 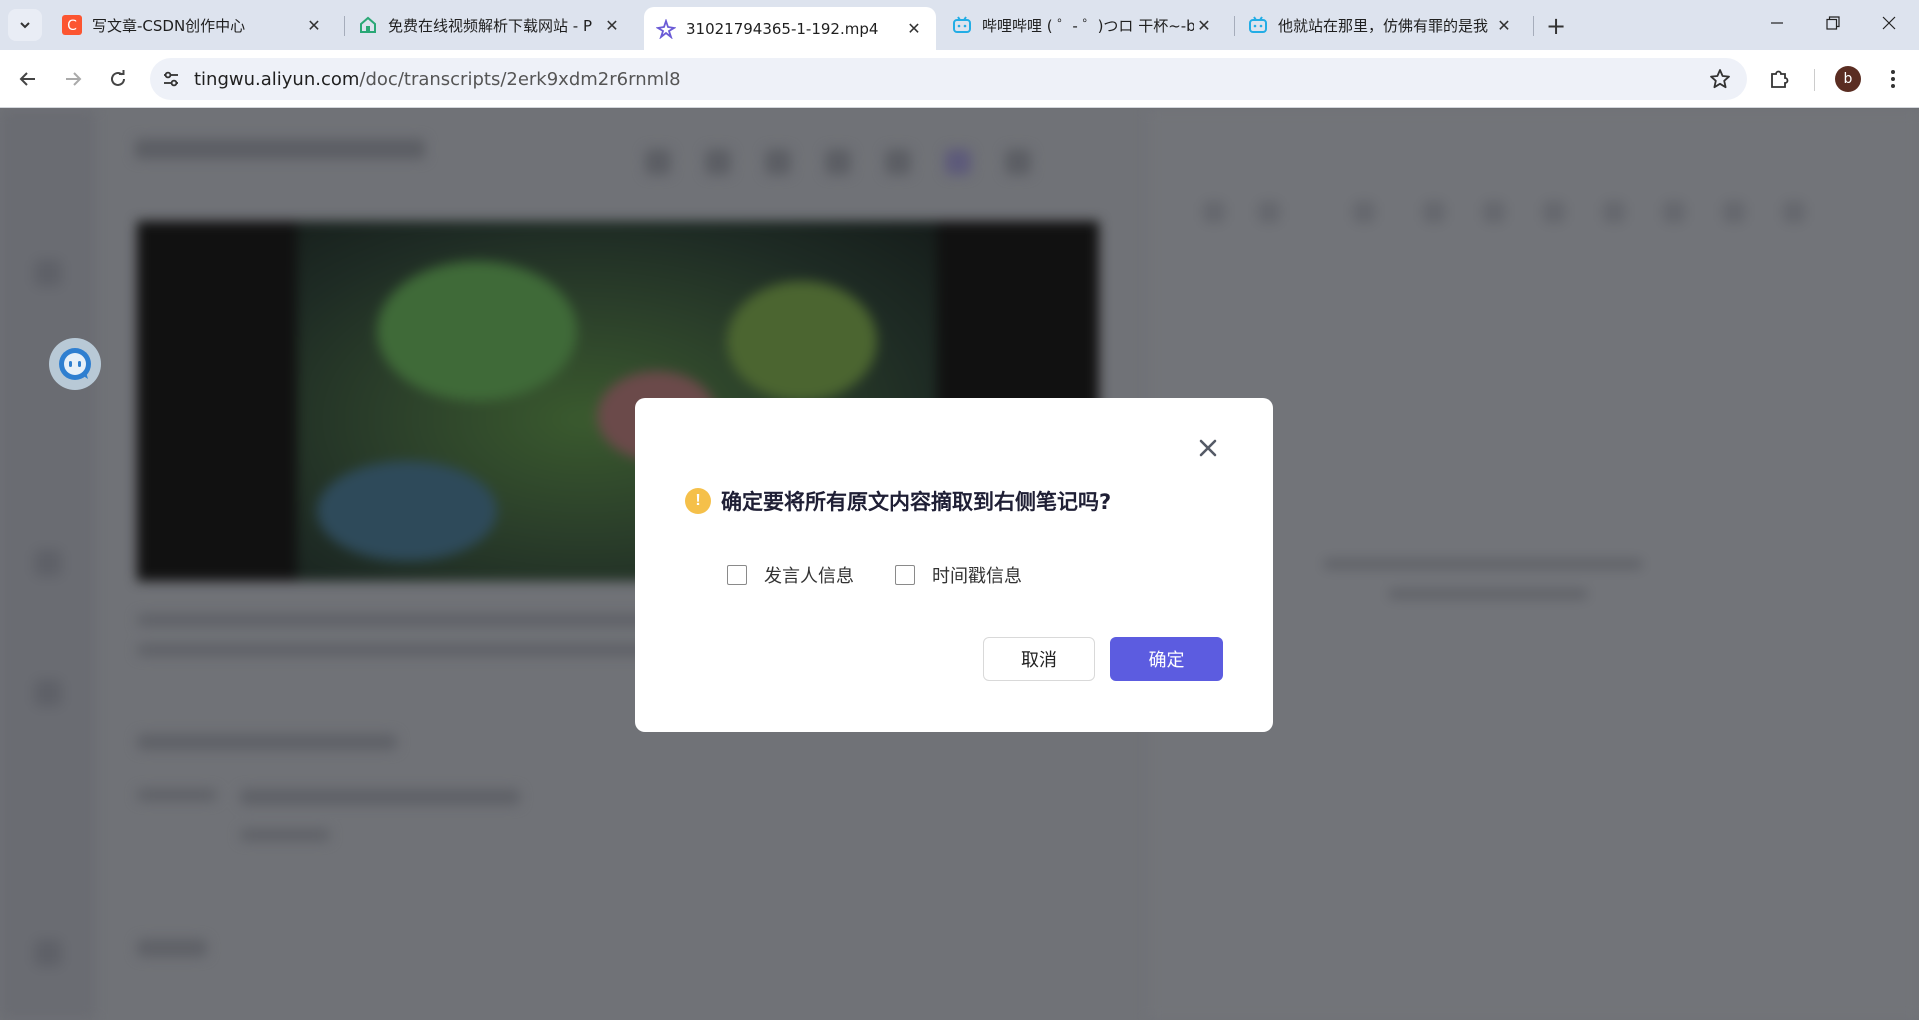 What do you see at coordinates (1166, 659) in the screenshot?
I see `confirm-button: 确定` at bounding box center [1166, 659].